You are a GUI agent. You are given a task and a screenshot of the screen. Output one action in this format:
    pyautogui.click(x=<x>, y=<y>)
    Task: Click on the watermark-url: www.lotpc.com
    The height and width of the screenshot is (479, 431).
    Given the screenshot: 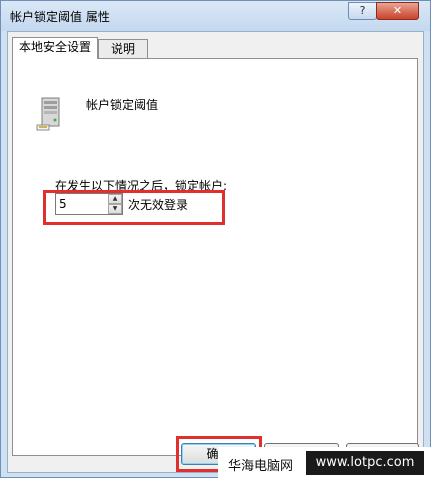 What is the action you would take?
    pyautogui.click(x=365, y=463)
    